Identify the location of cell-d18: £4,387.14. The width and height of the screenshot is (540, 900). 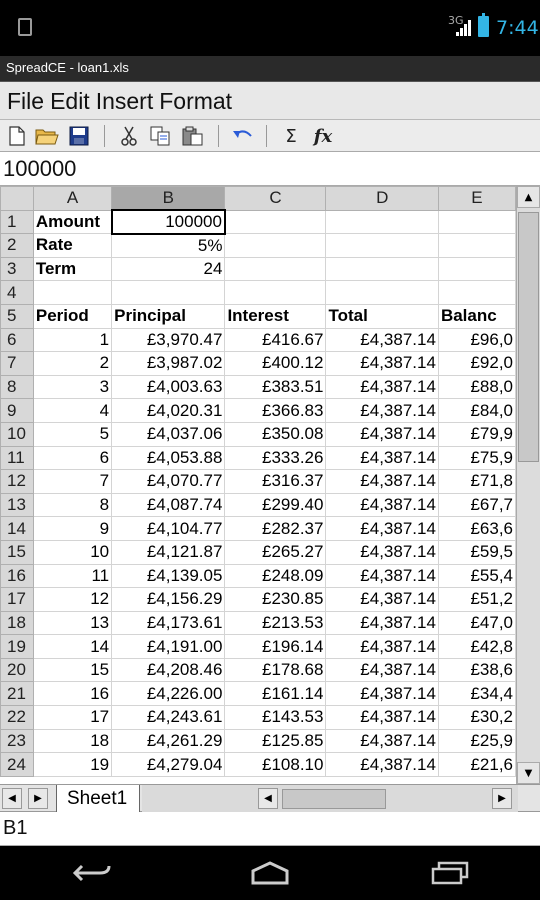
(382, 623).